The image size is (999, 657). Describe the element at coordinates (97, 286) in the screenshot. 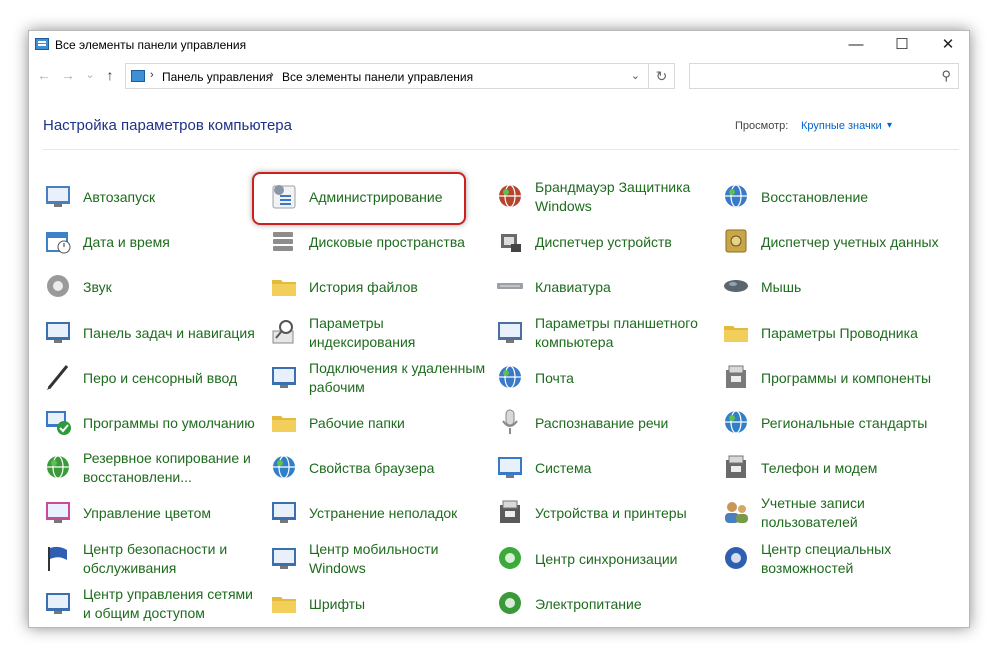

I see `item-label: Звук` at that location.